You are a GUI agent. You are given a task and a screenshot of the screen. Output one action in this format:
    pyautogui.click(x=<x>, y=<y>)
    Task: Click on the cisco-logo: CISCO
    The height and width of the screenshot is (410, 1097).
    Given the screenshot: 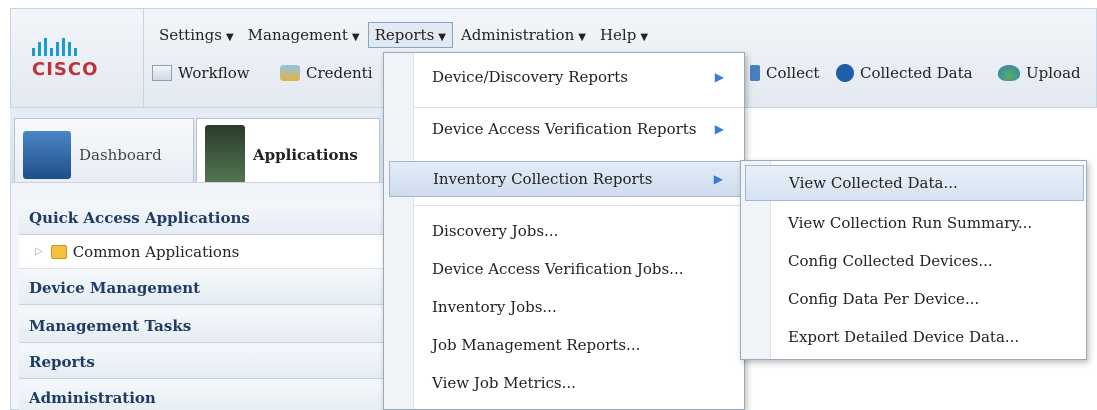 What is the action you would take?
    pyautogui.click(x=75, y=68)
    